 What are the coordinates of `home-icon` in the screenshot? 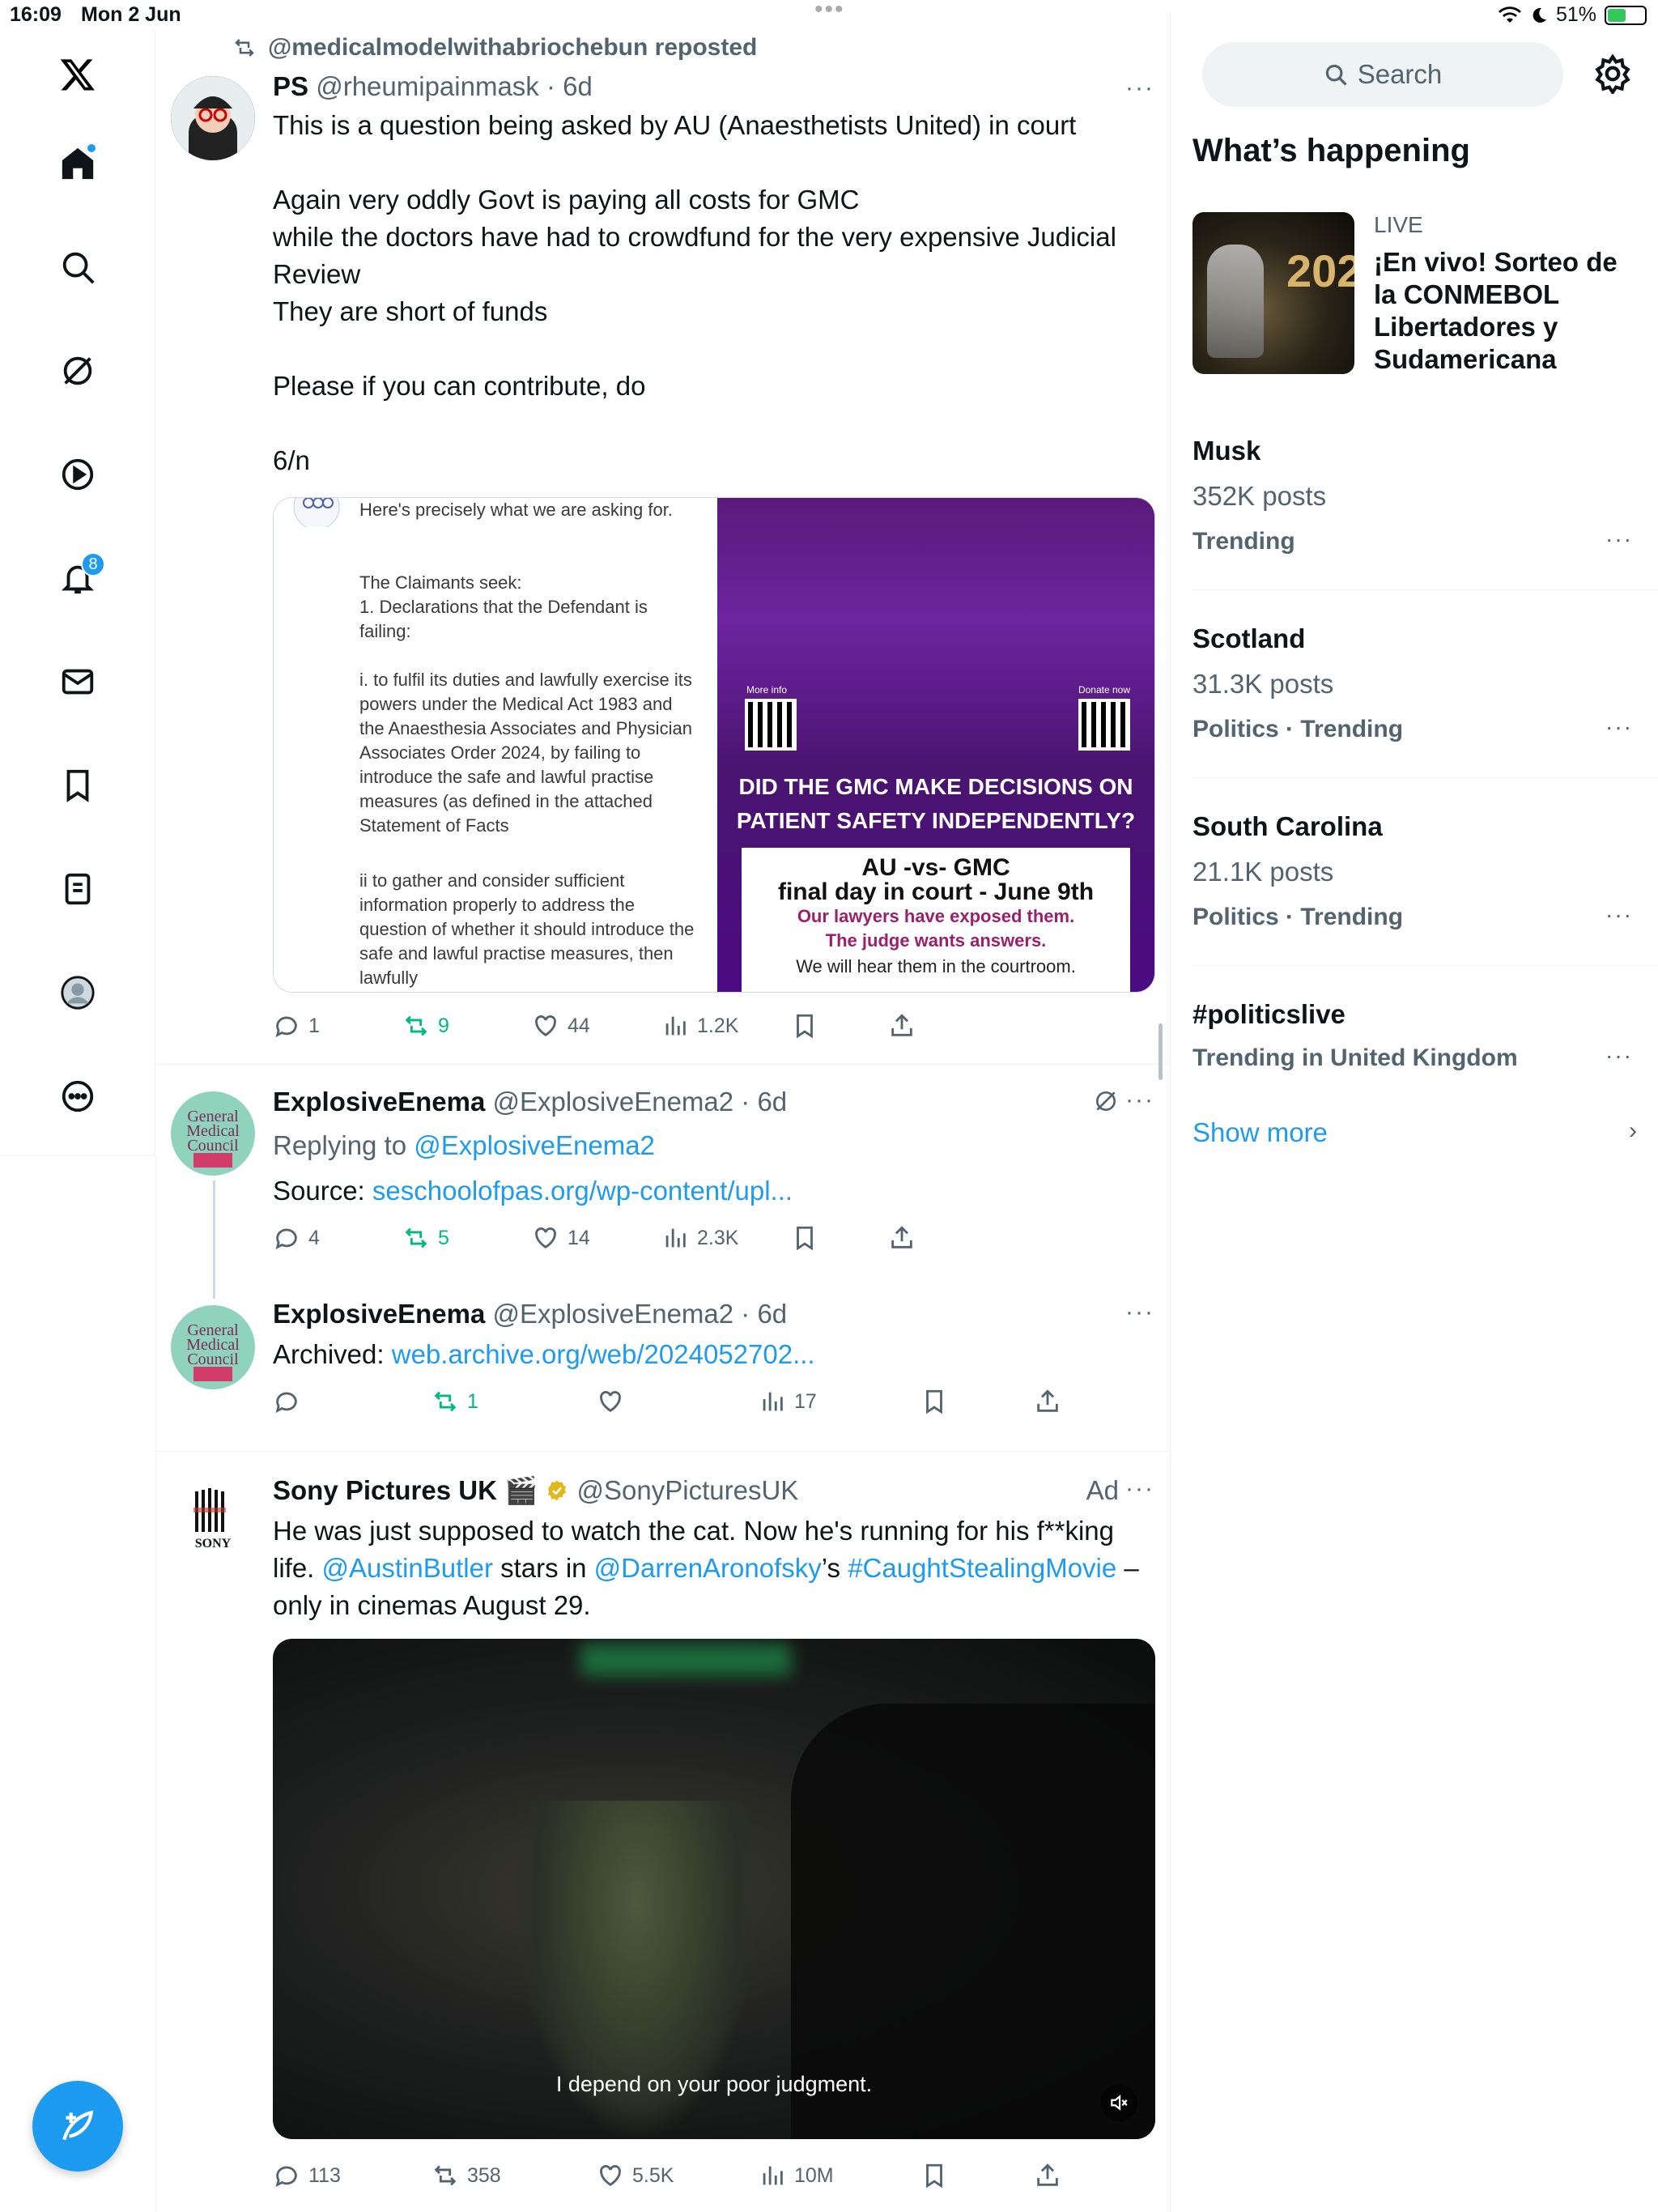 It's located at (78, 163).